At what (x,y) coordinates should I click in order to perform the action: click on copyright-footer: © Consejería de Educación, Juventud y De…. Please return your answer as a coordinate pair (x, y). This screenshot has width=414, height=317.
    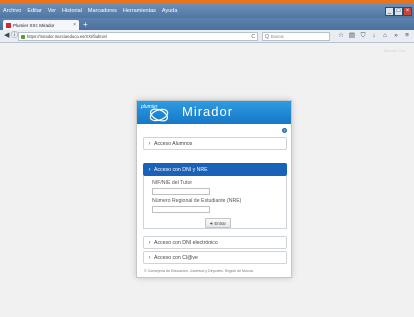
    Looking at the image, I should click on (198, 271).